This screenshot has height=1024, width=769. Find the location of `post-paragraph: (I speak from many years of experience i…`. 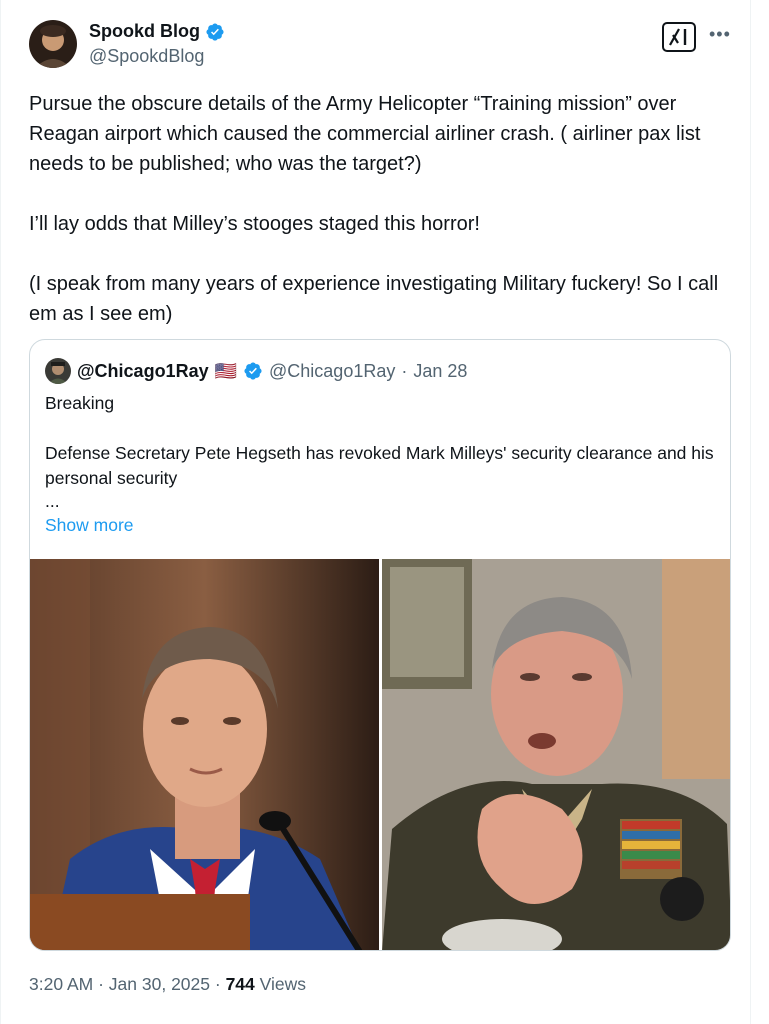

post-paragraph: (I speak from many years of experience i… is located at coordinates (374, 299).